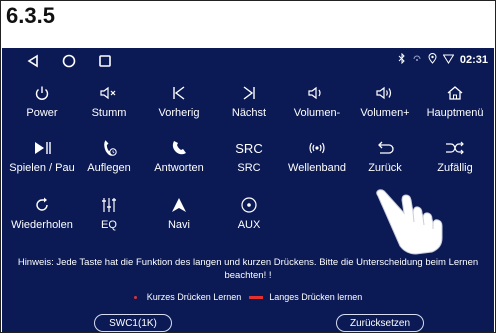  Describe the element at coordinates (42, 105) in the screenshot. I see `key-power: Power` at that location.